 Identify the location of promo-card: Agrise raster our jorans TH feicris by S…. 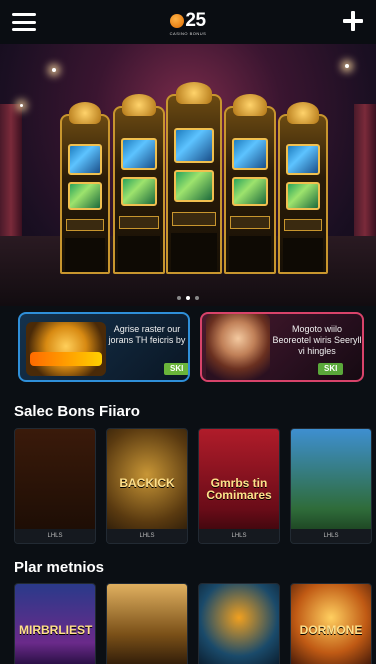
(104, 347).